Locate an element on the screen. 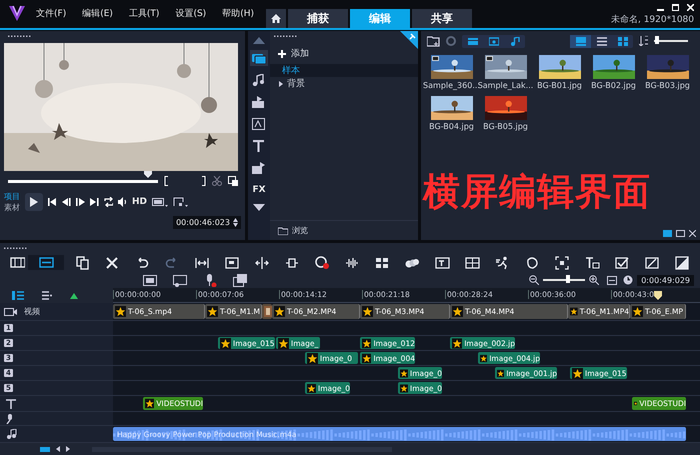  home-tab is located at coordinates (276, 18).